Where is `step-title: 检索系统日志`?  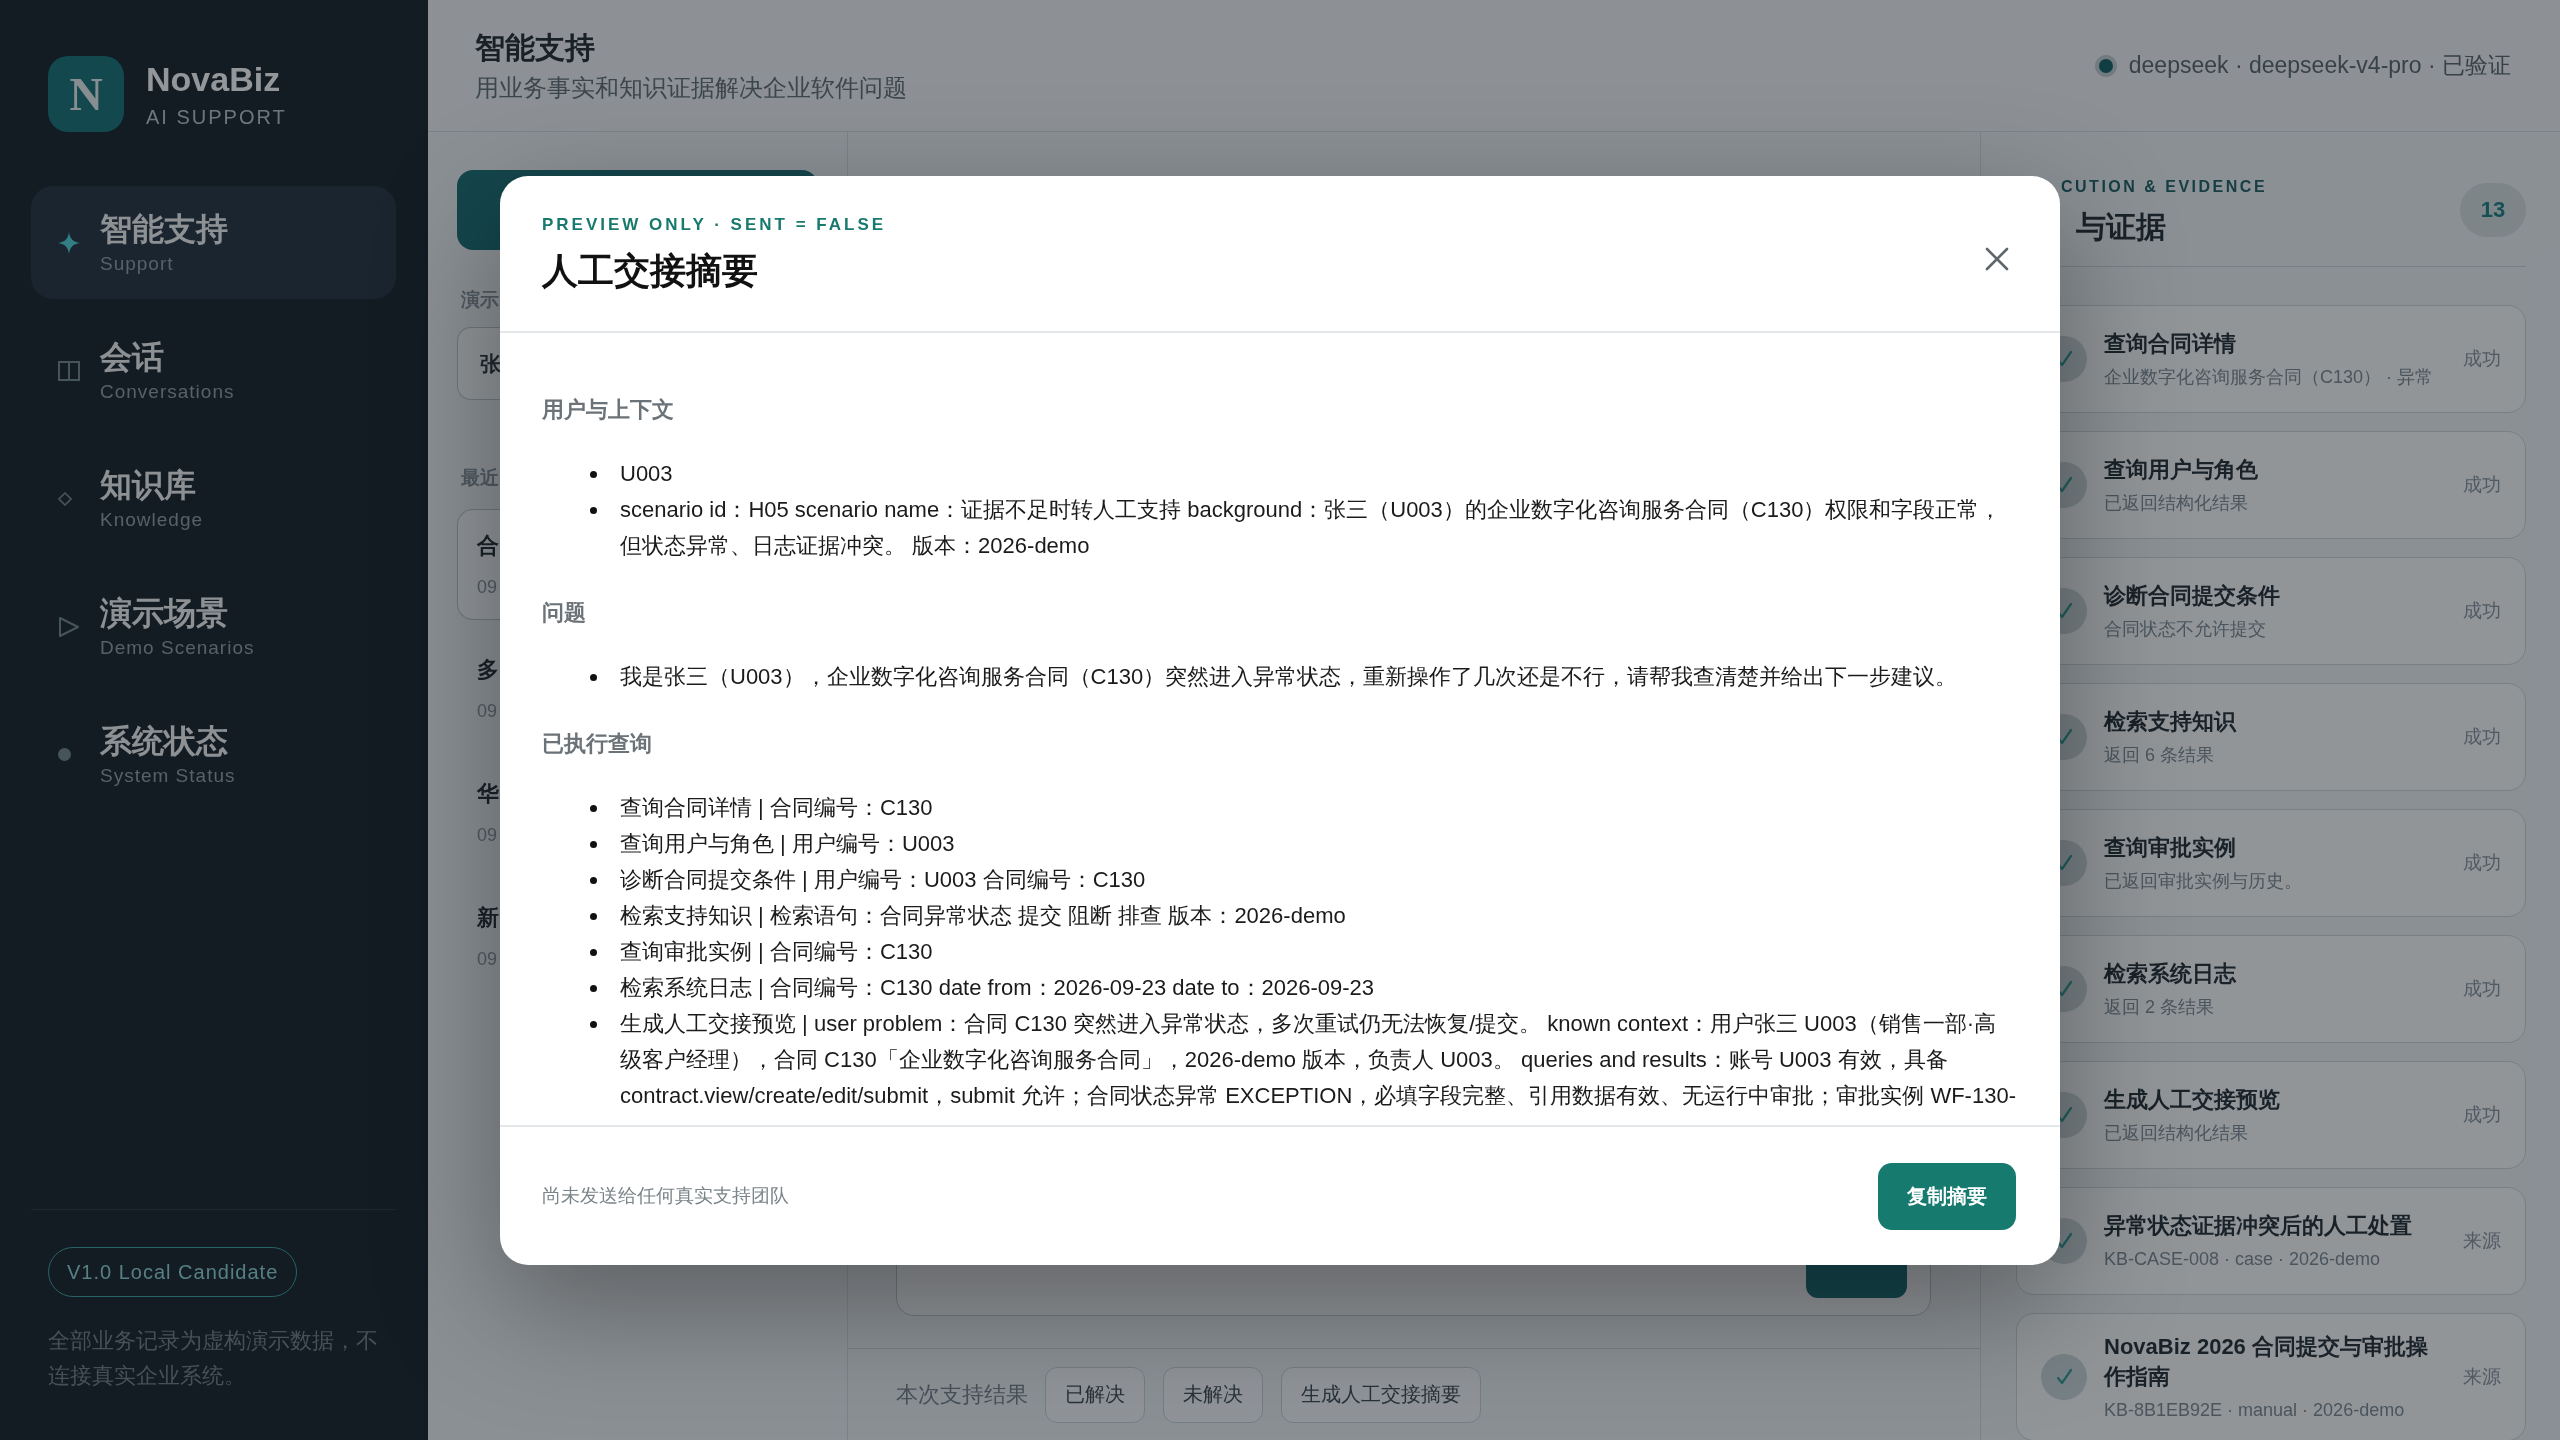 step-title: 检索系统日志 is located at coordinates (2170, 974).